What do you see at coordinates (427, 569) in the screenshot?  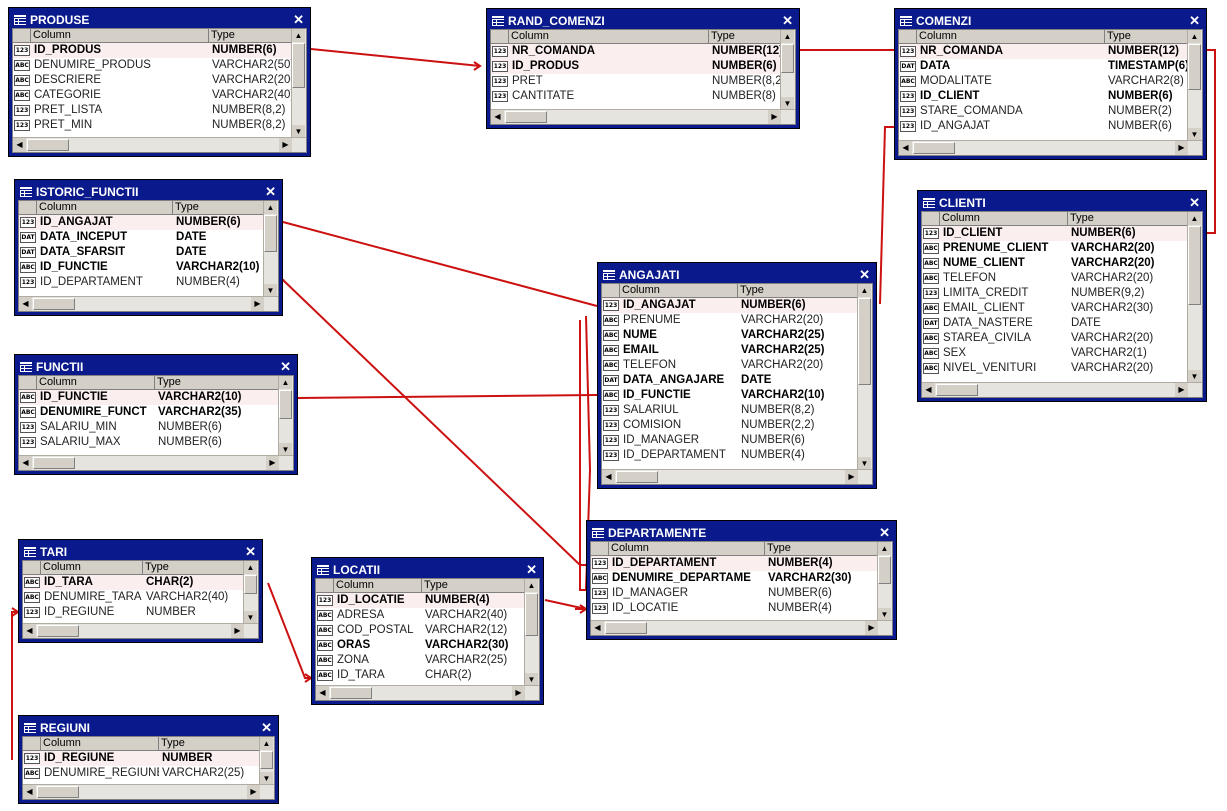 I see `table-title-bar: LOCATII ✕` at bounding box center [427, 569].